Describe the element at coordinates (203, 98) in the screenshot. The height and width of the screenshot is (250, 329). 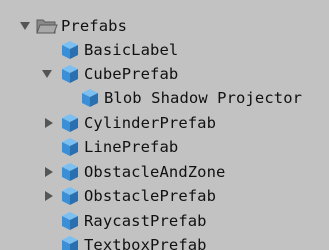
I see `tree-item-label: Blob Shadow Projector` at that location.